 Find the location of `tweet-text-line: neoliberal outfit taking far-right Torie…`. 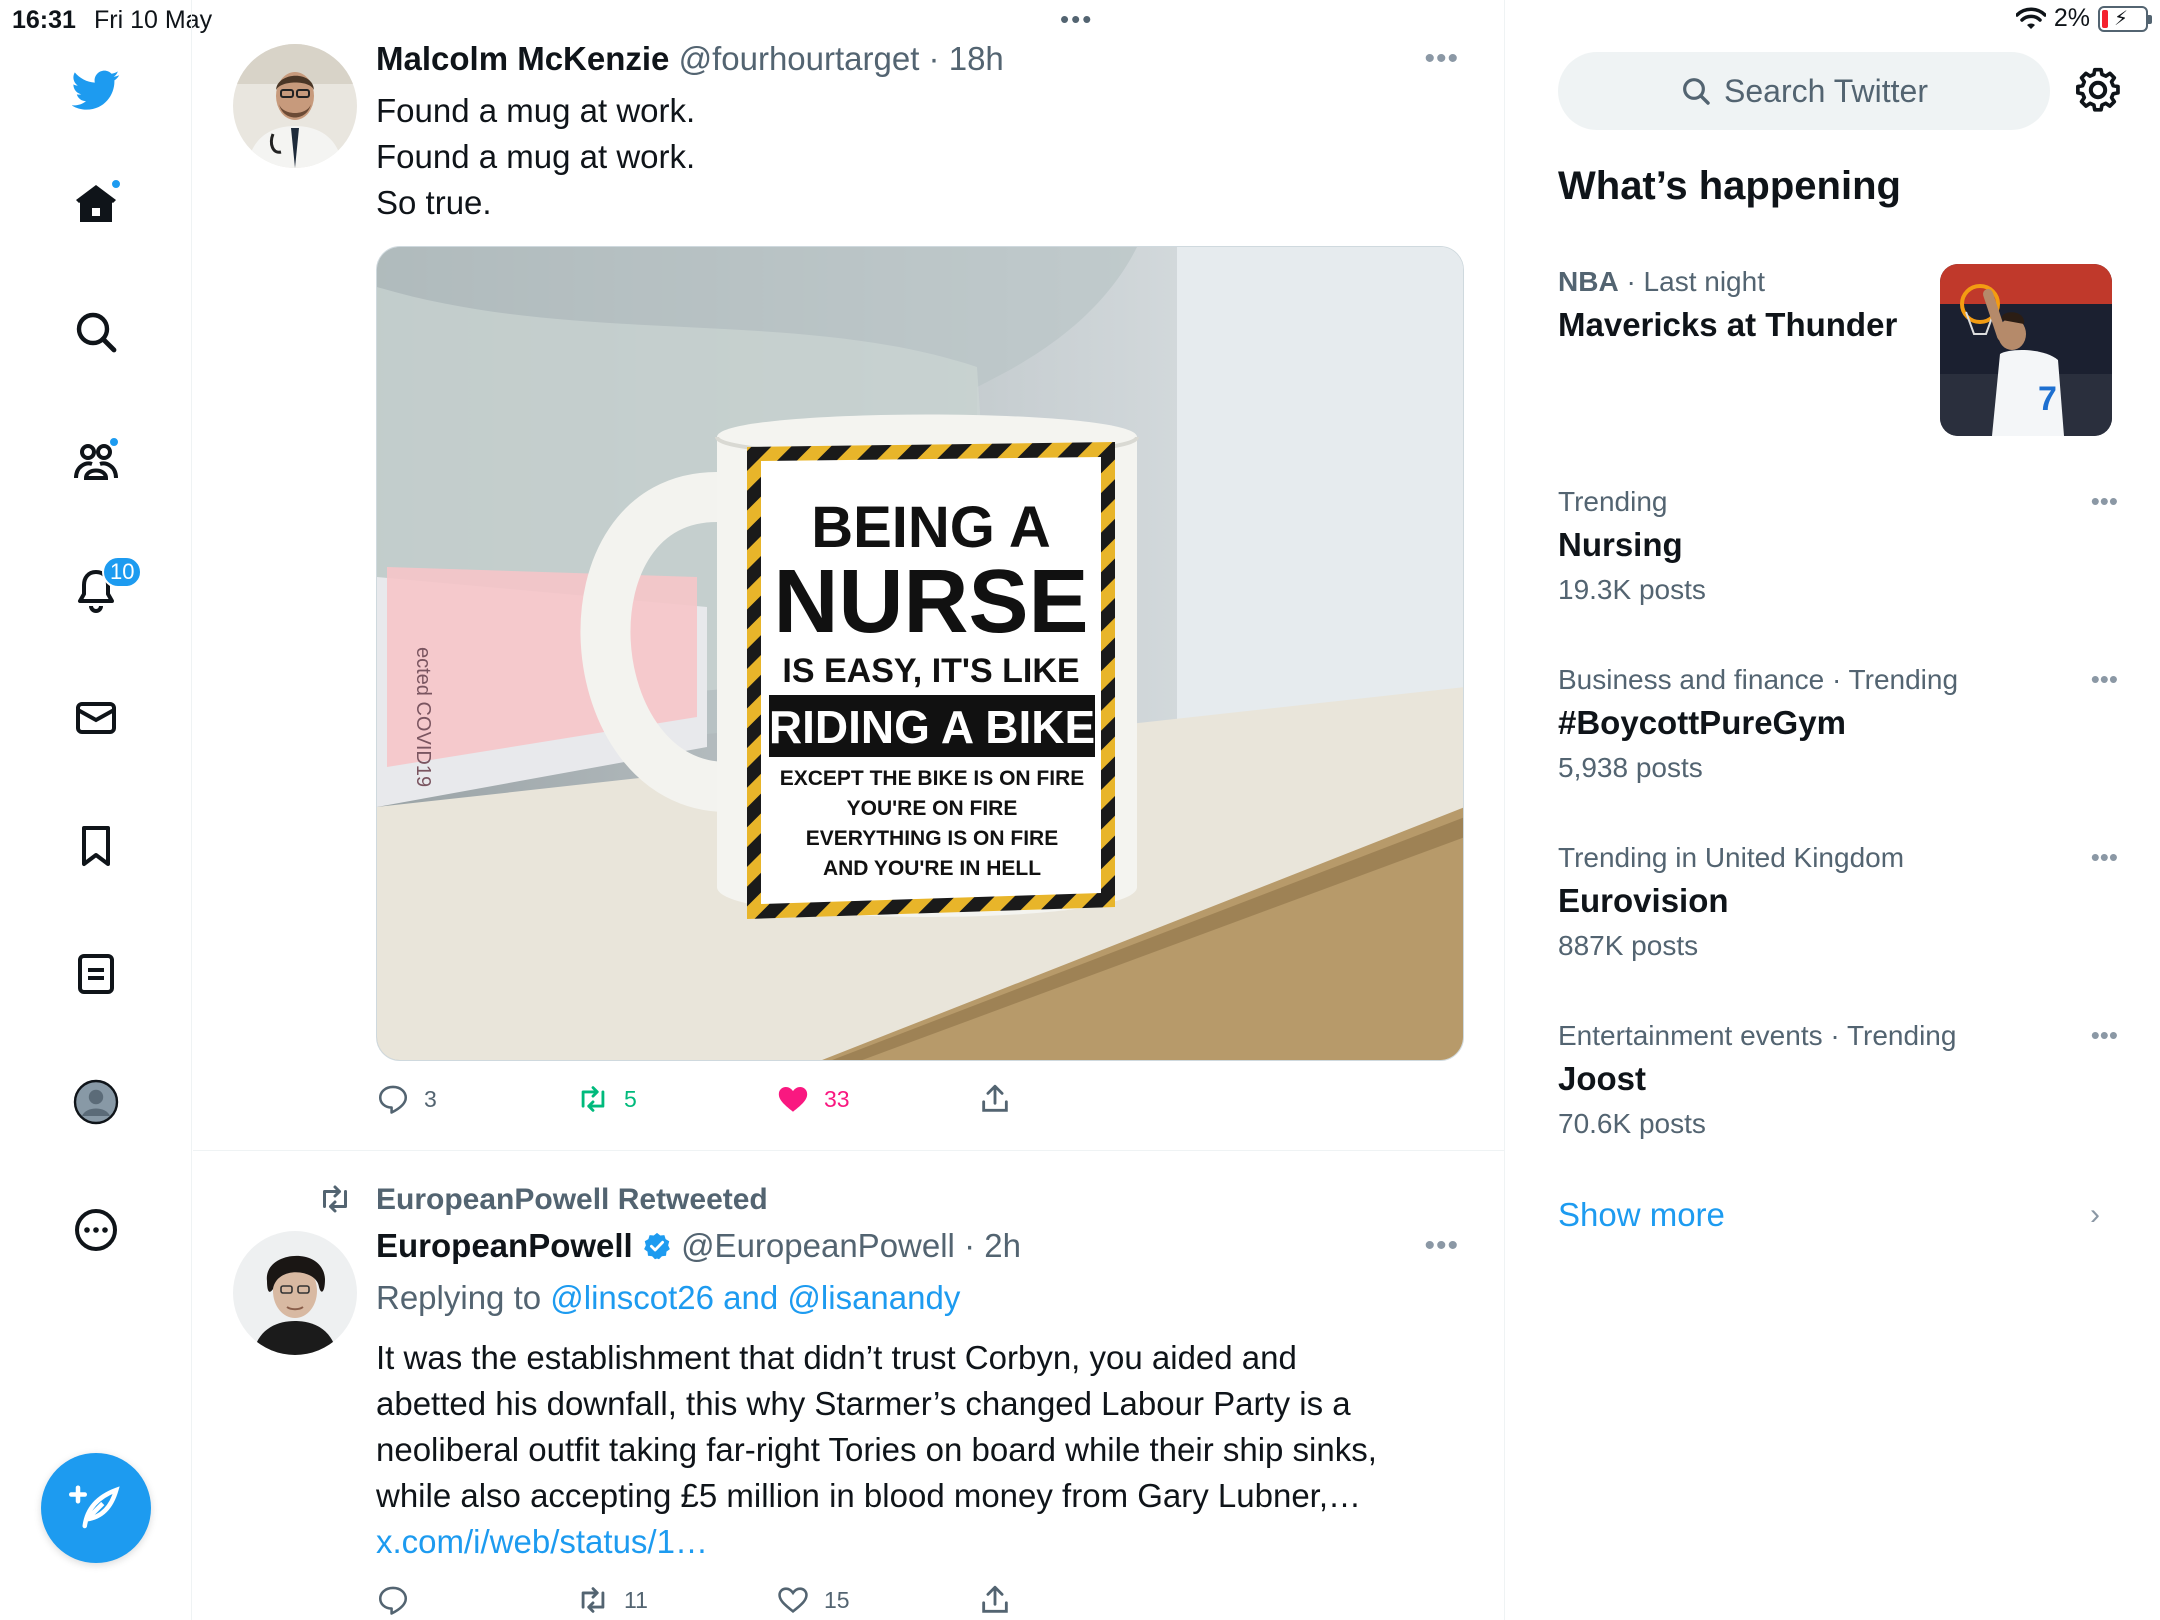

tweet-text-line: neoliberal outfit taking far-right Torie… is located at coordinates (876, 1449).